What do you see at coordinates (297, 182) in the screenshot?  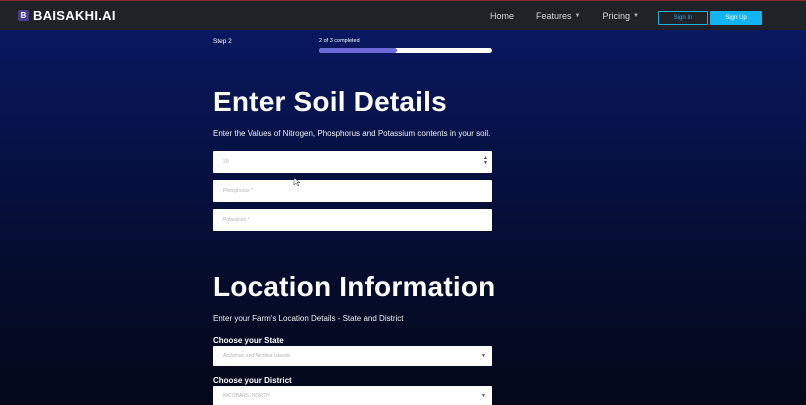 I see `mouse-cursor-icon` at bounding box center [297, 182].